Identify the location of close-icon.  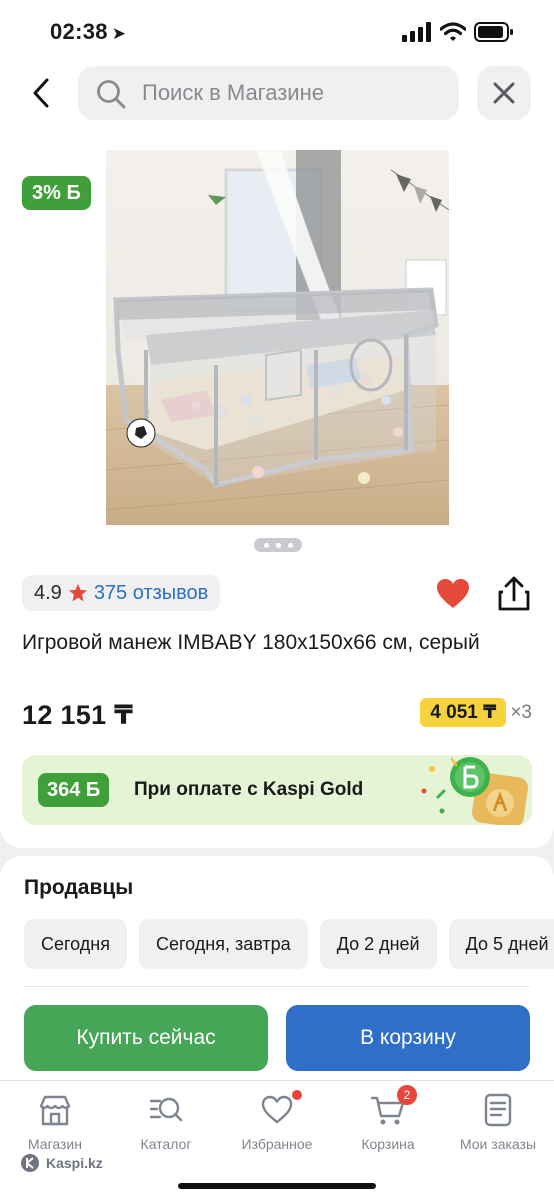
(504, 93).